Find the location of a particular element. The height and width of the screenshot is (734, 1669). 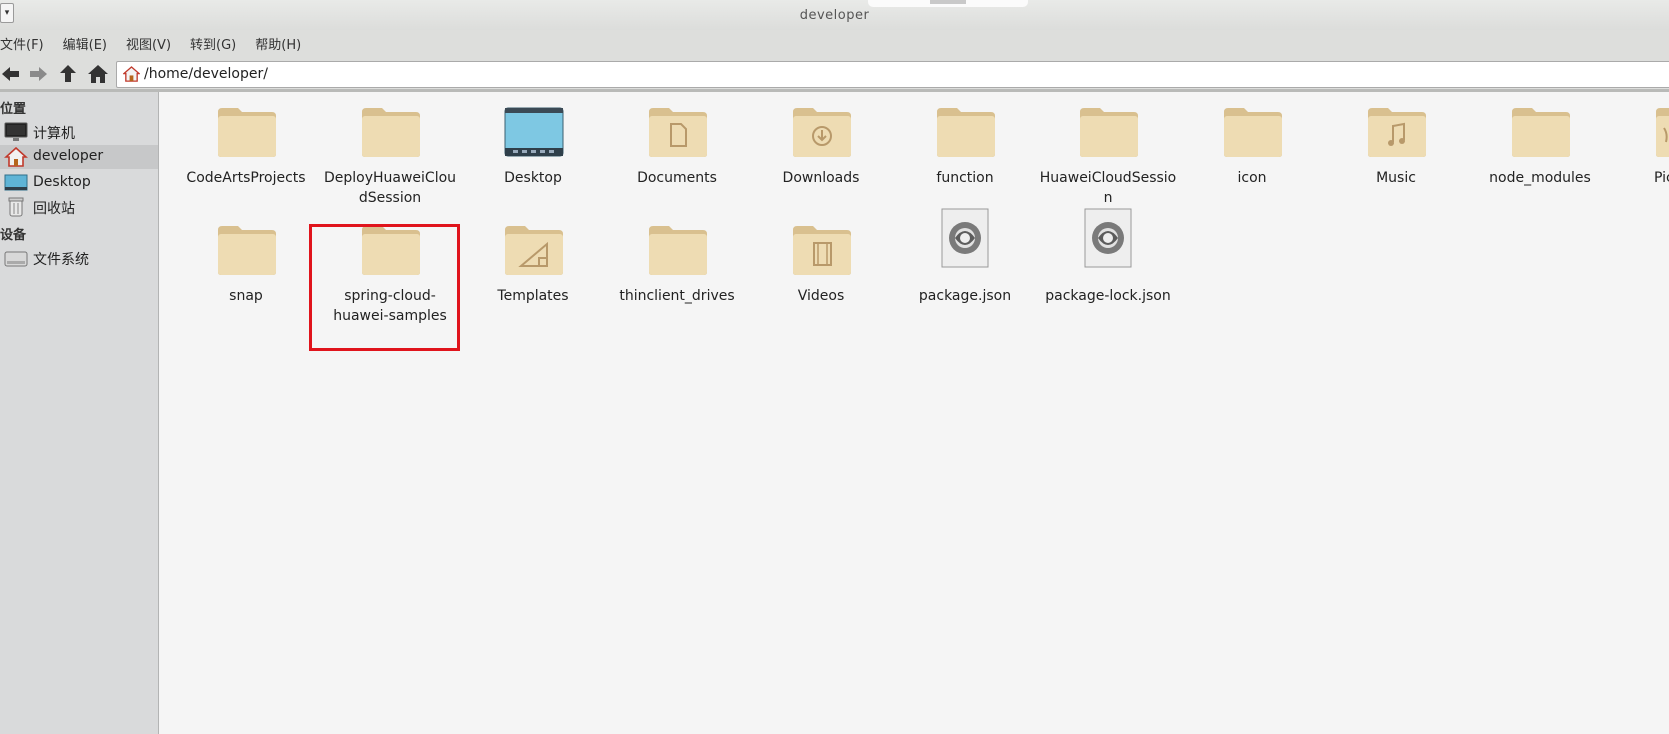

file-item: HuaweiCloudSession is located at coordinates (1108, 156).